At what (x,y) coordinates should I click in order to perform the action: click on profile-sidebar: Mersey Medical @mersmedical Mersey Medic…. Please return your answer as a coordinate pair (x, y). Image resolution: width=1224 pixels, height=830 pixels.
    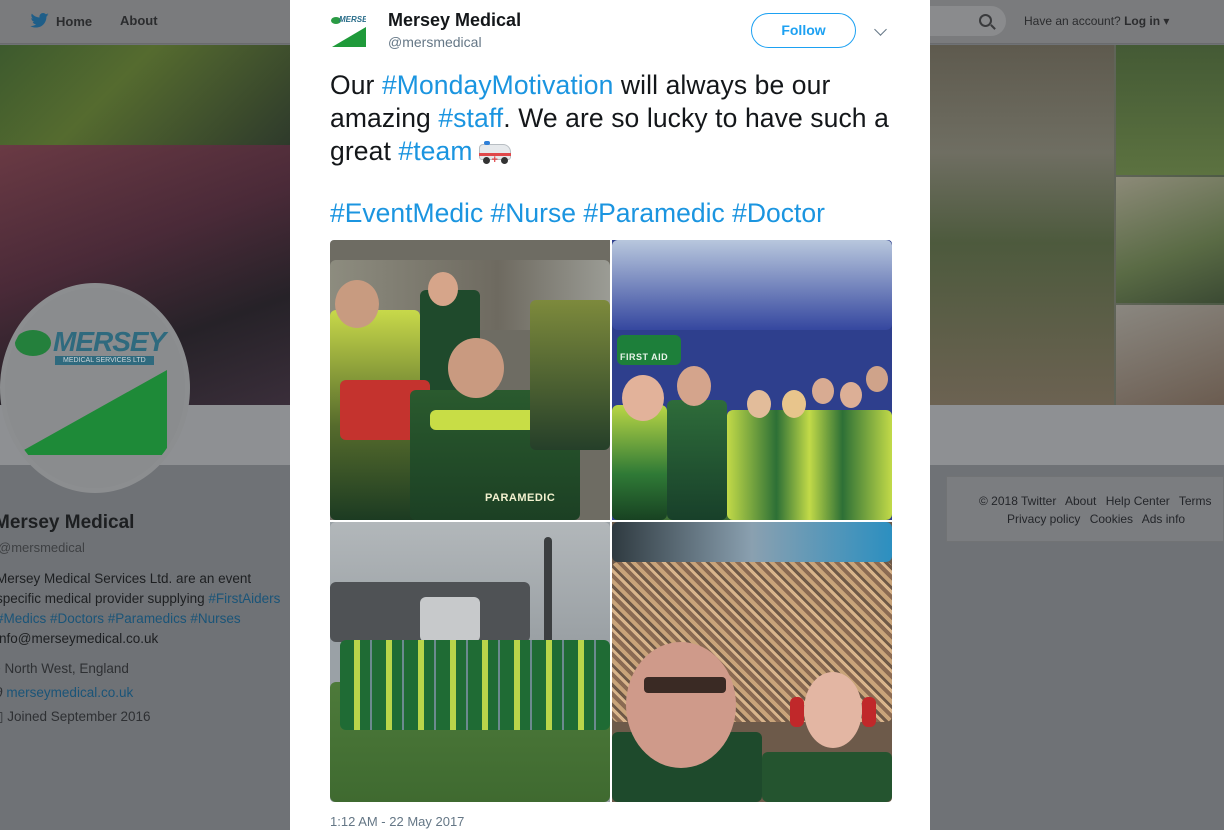
    Looking at the image, I should click on (145, 623).